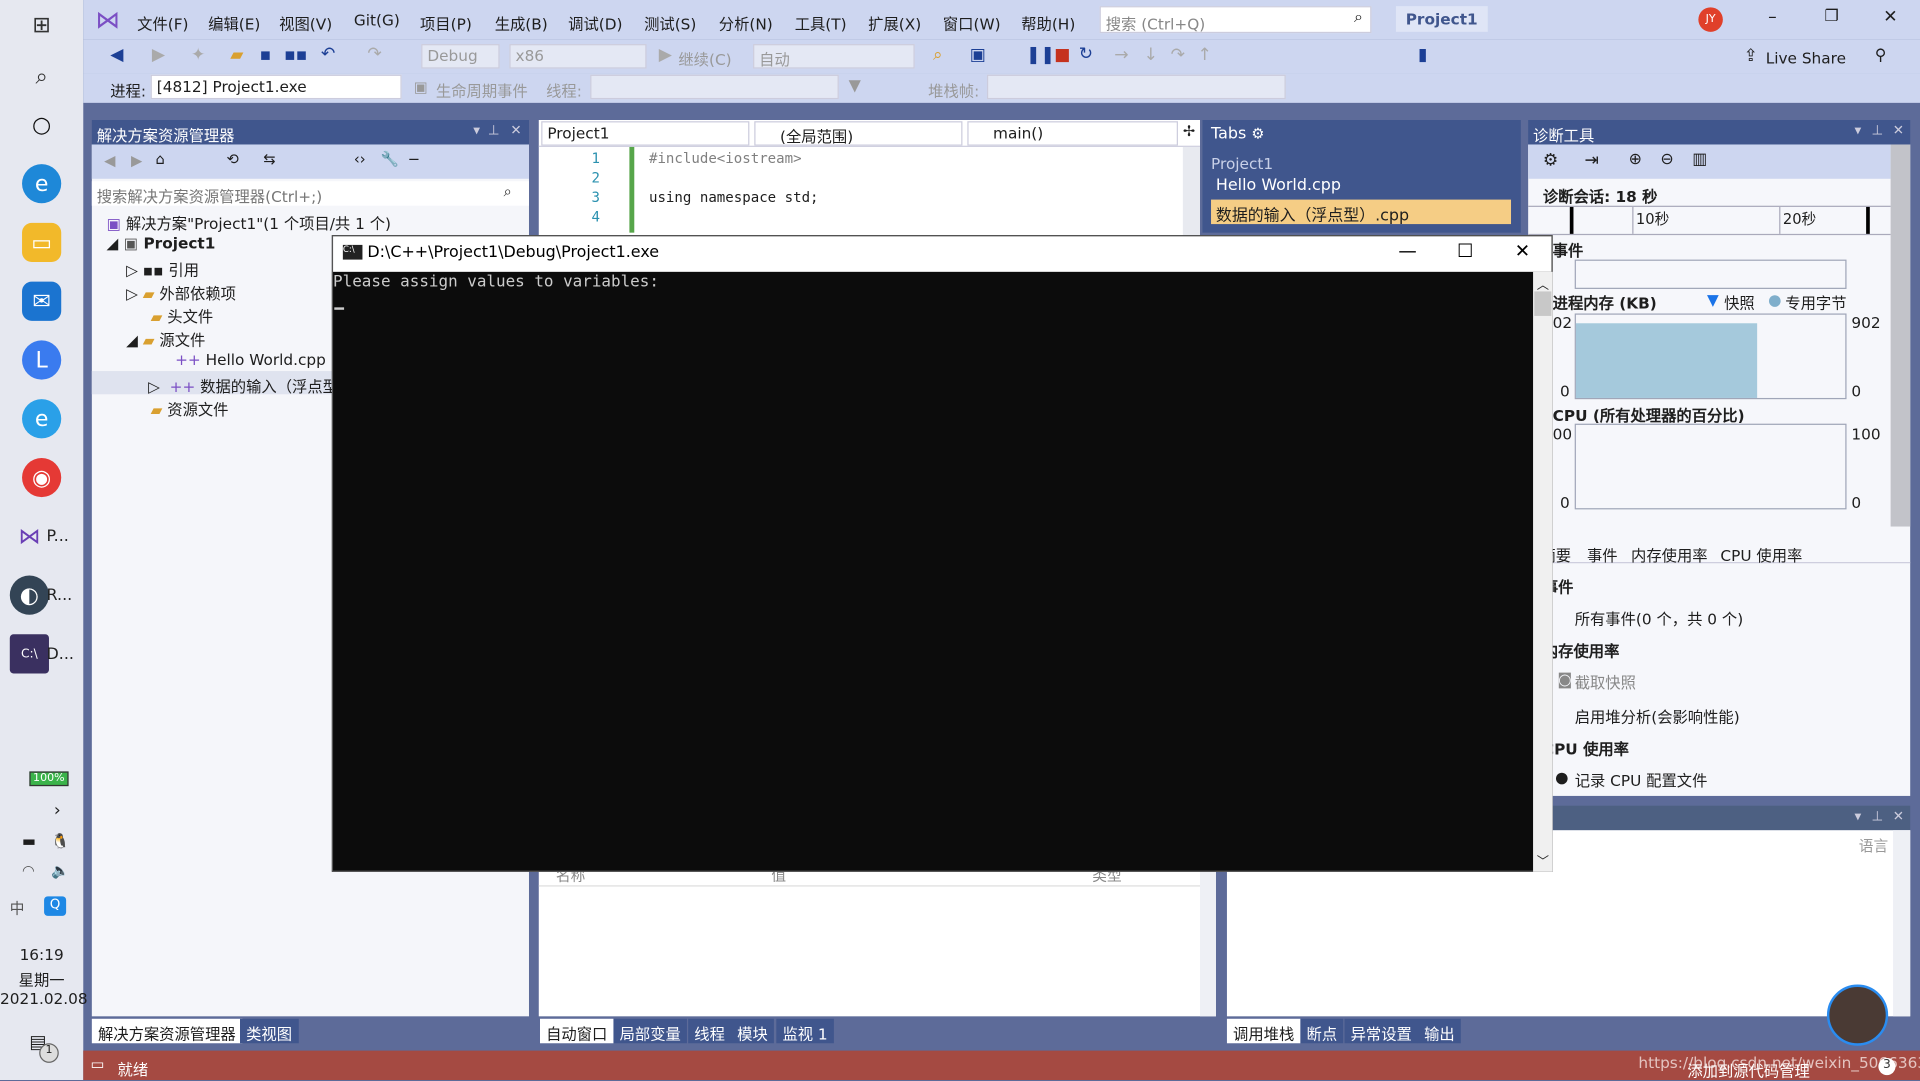 Image resolution: width=1920 pixels, height=1081 pixels. I want to click on back-icon: ◀, so click(116, 55).